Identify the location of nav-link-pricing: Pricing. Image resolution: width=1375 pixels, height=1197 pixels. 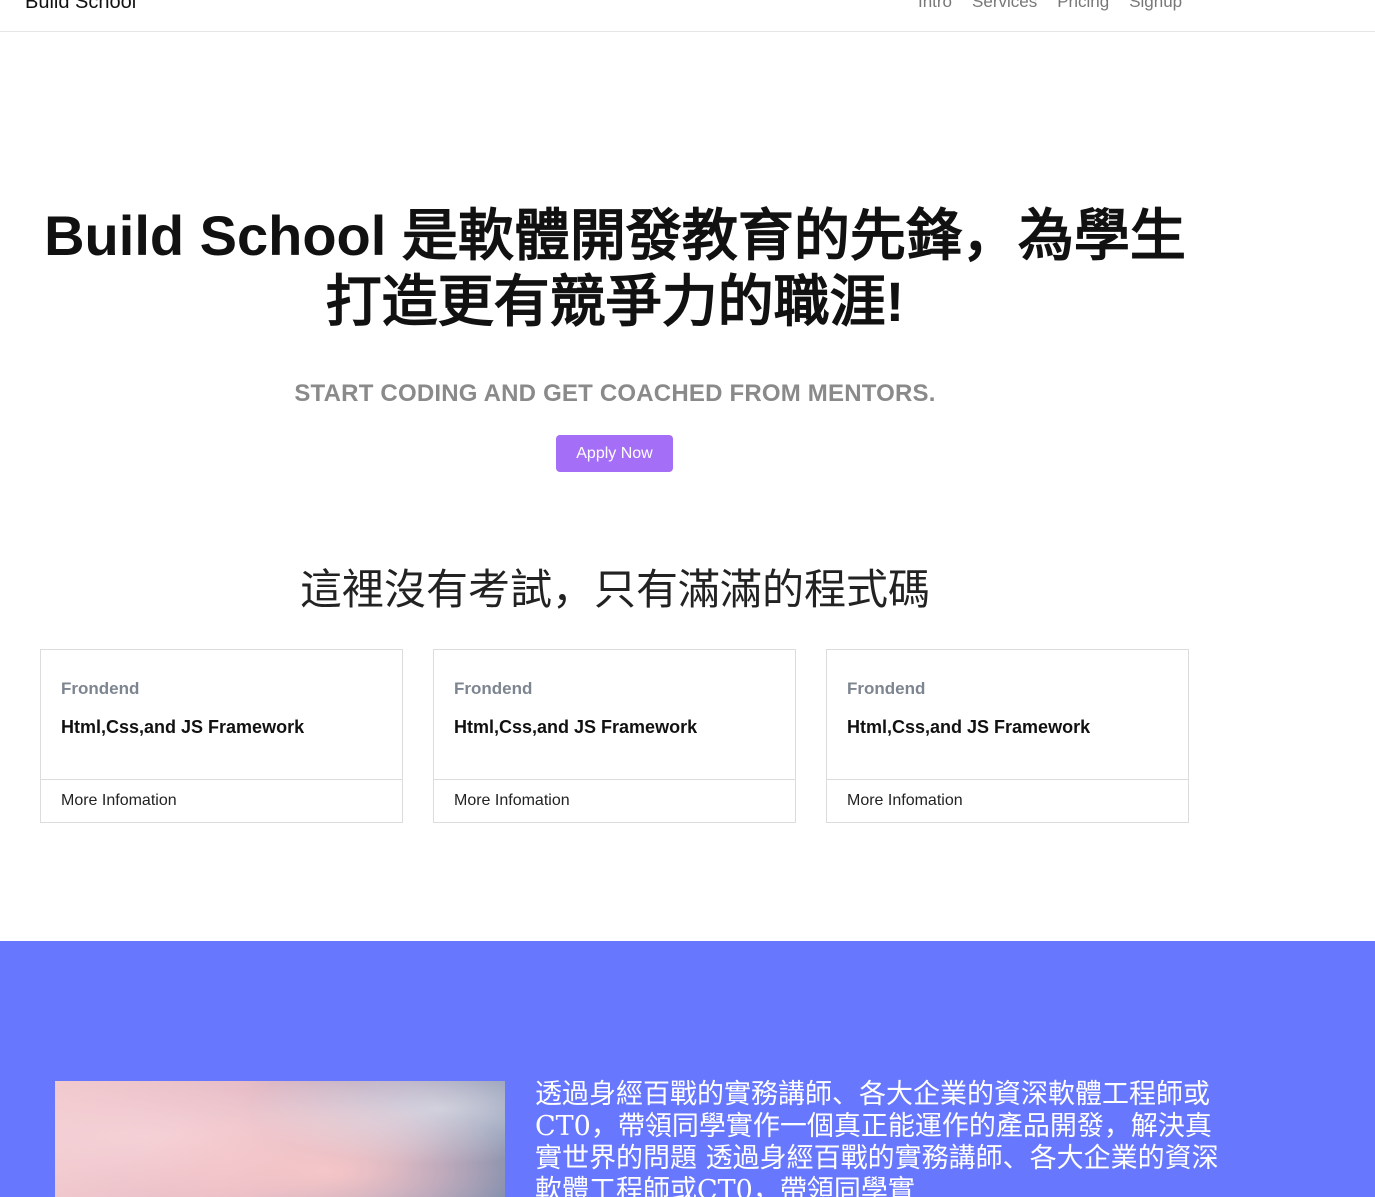
(1083, 6).